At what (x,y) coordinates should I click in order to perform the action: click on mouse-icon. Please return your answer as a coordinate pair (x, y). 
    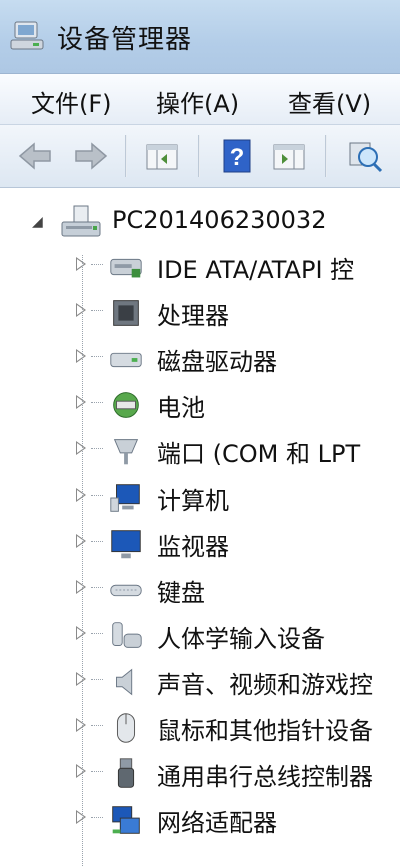
    Looking at the image, I should click on (126, 728).